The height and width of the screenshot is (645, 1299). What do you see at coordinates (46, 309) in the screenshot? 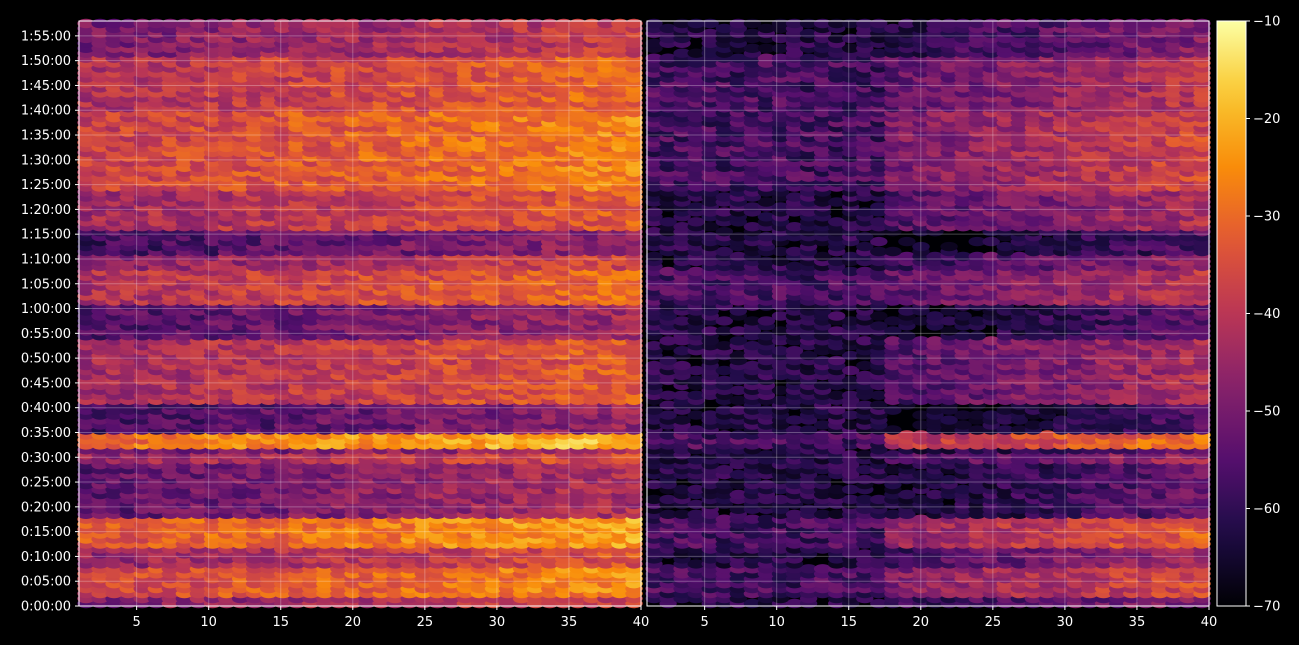
I see `y-tick-label: 1:00:00` at bounding box center [46, 309].